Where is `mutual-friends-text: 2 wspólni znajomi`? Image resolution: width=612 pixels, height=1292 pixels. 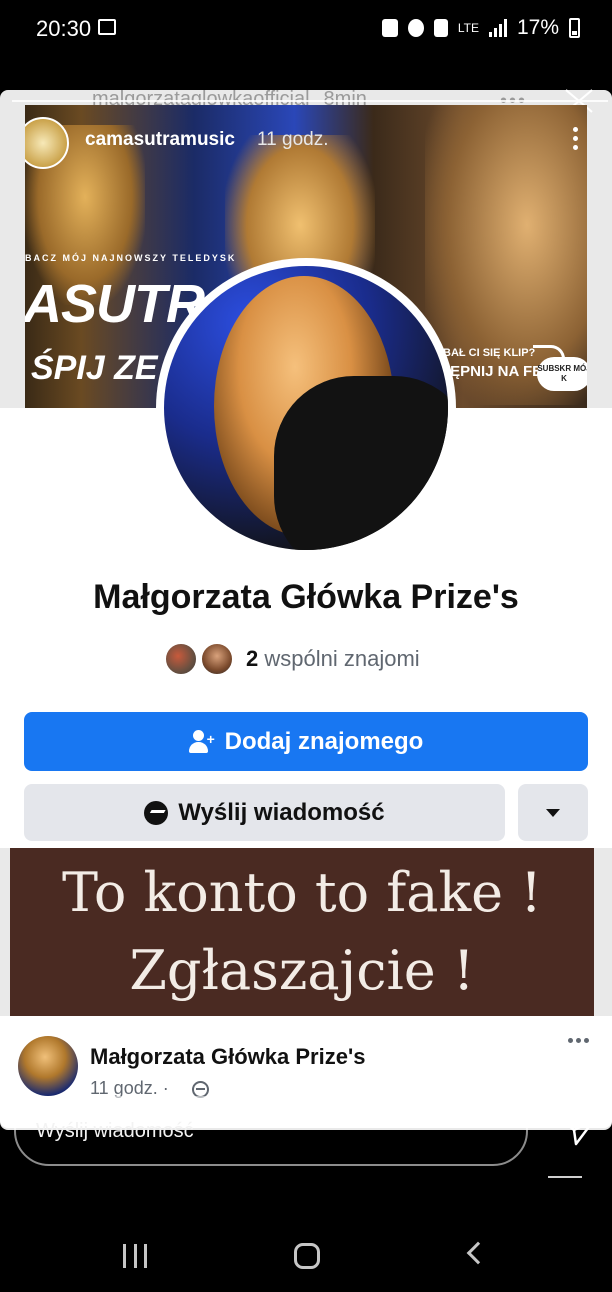 mutual-friends-text: 2 wspólni znajomi is located at coordinates (333, 659).